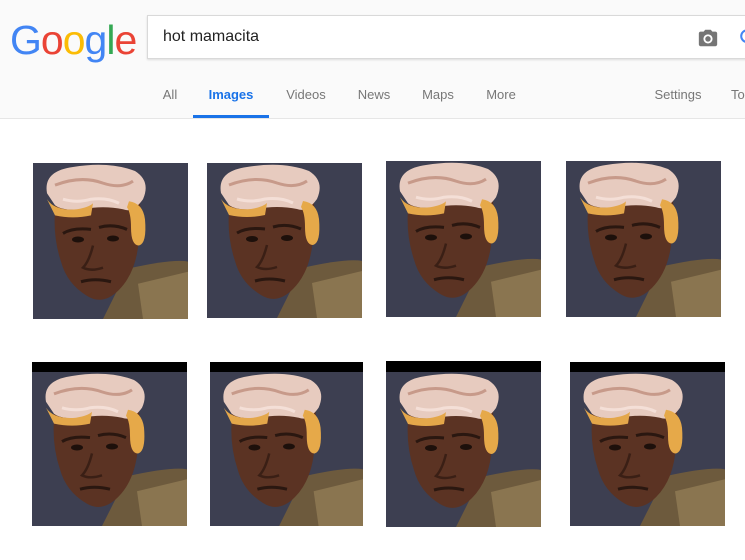 The height and width of the screenshot is (560, 745). What do you see at coordinates (170, 99) in the screenshot?
I see `tab-all: All` at bounding box center [170, 99].